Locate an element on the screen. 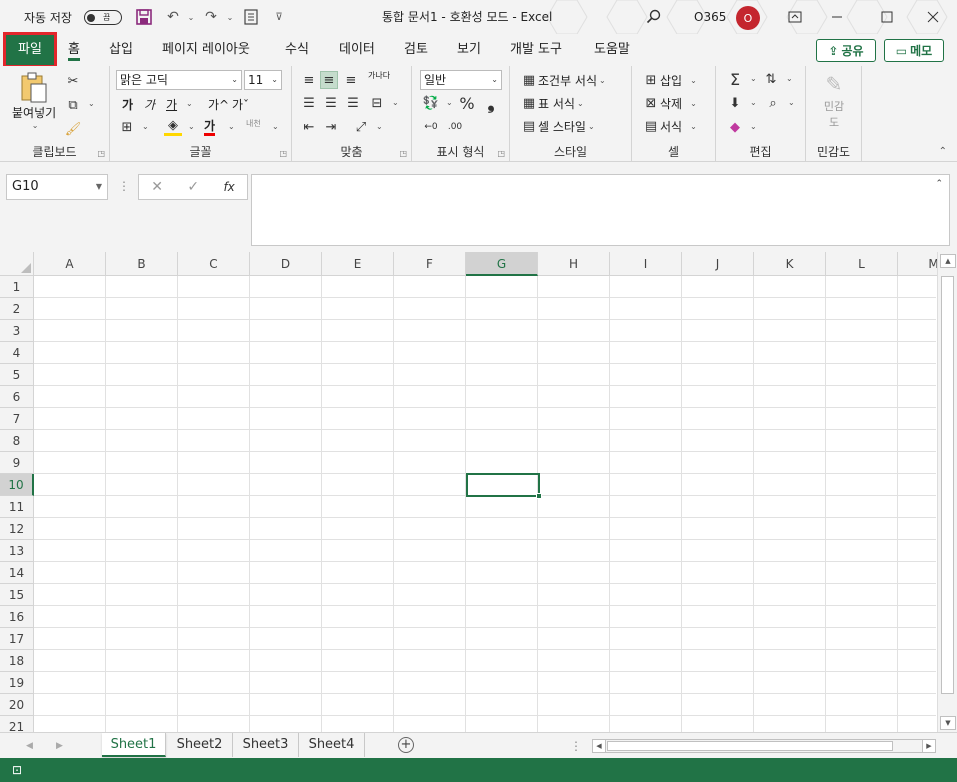 Image resolution: width=957 pixels, height=782 pixels. formula-input: ⌃ is located at coordinates (600, 210).